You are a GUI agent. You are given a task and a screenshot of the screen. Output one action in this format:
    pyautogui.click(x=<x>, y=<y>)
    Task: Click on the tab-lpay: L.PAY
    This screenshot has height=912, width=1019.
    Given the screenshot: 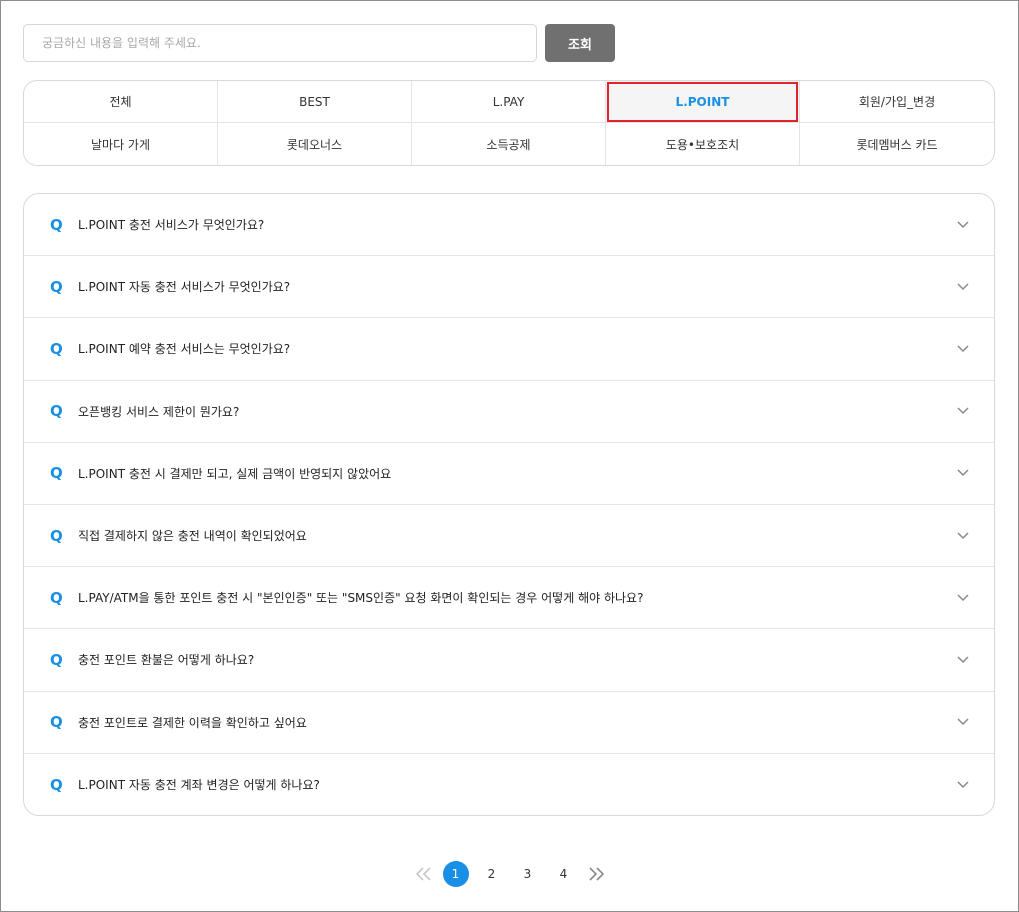 What is the action you would take?
    pyautogui.click(x=509, y=102)
    